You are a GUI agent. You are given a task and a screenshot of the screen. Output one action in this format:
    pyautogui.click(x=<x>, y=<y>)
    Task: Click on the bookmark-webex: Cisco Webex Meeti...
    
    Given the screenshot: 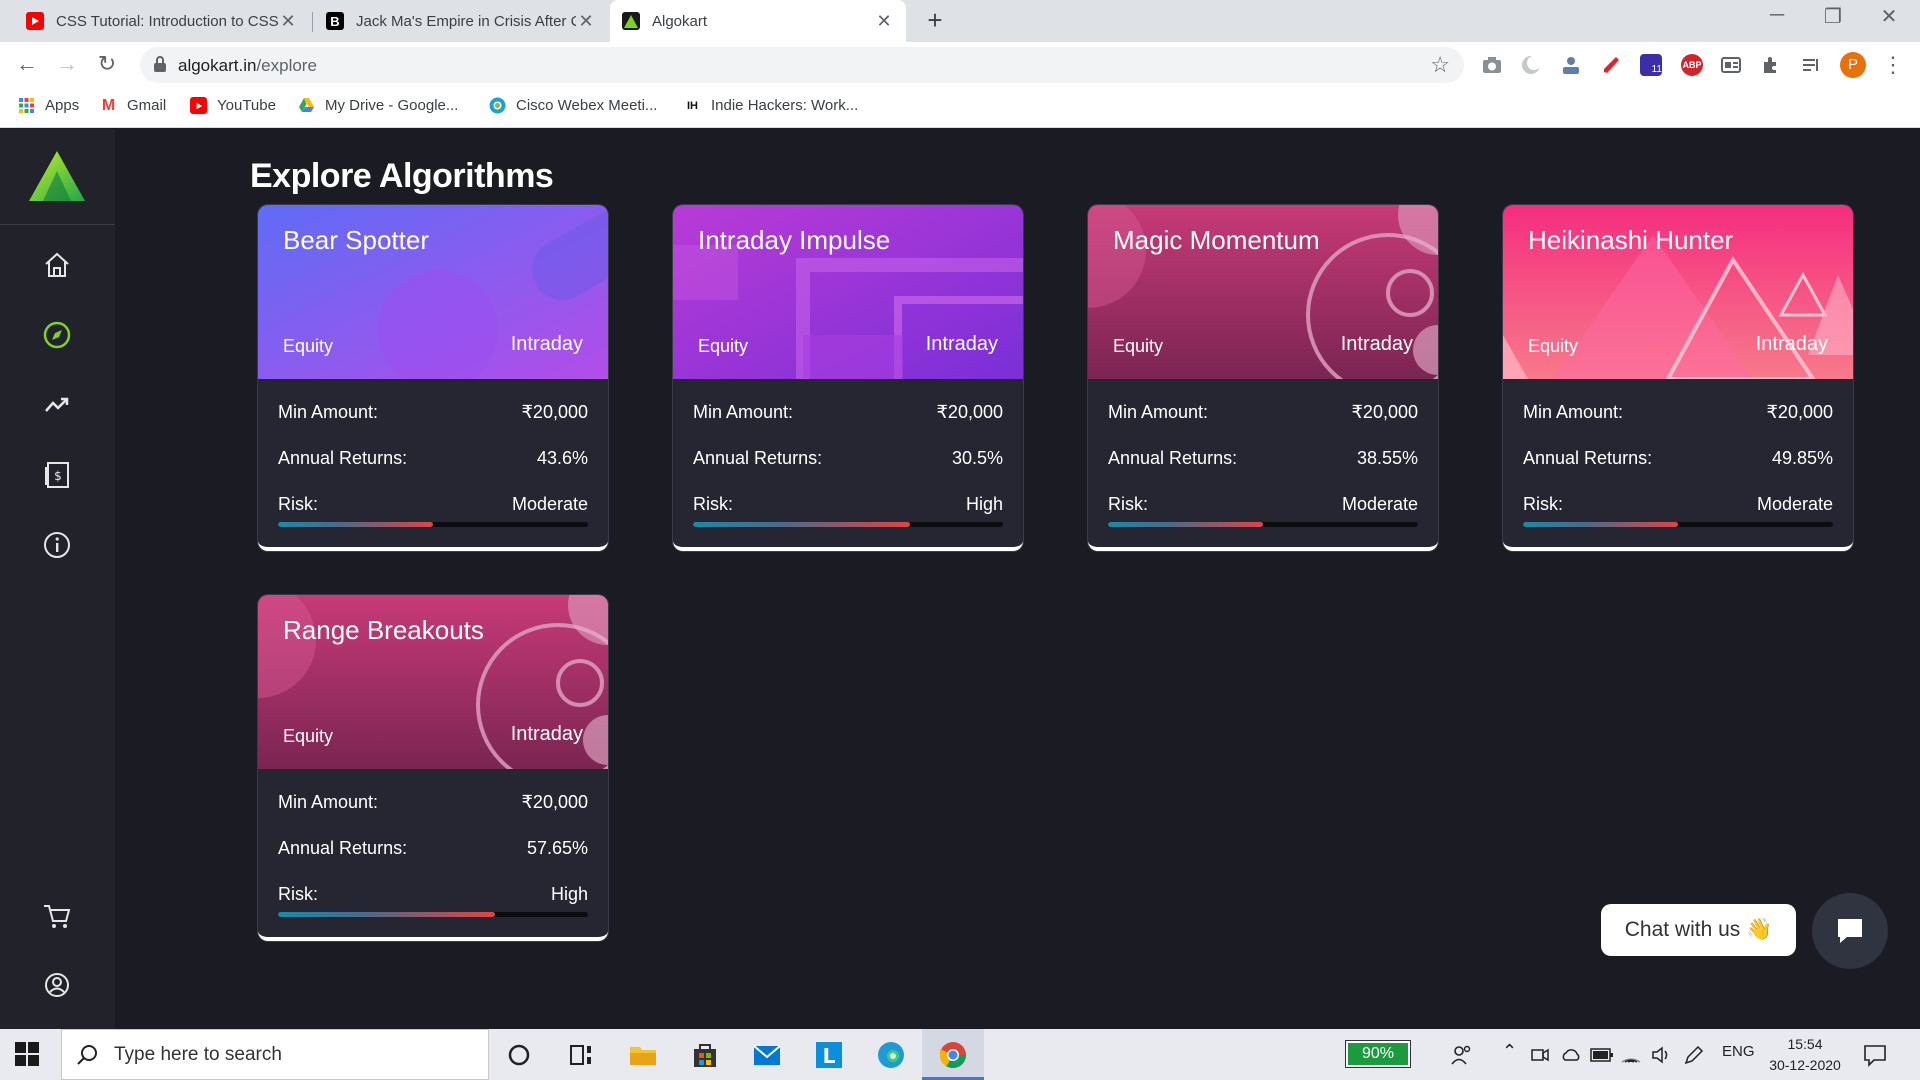 What is the action you would take?
    pyautogui.click(x=573, y=105)
    